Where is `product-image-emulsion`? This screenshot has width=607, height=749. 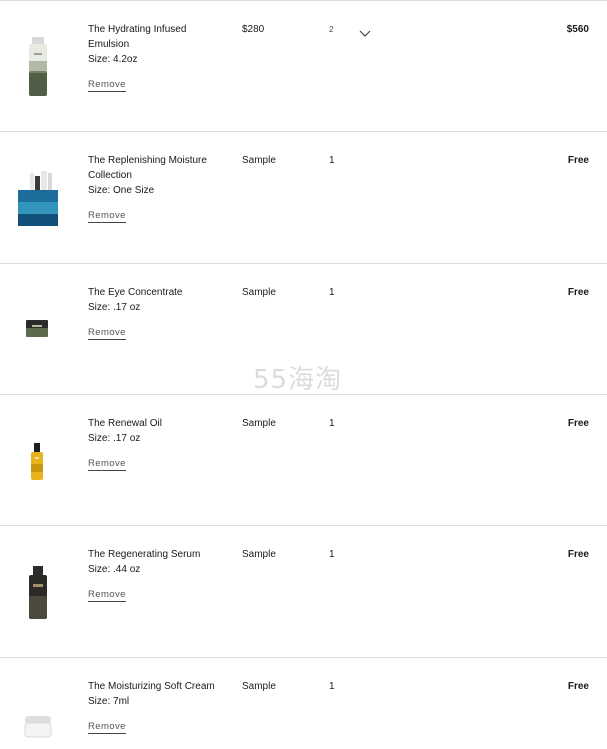
product-image-emulsion is located at coordinates (38, 63).